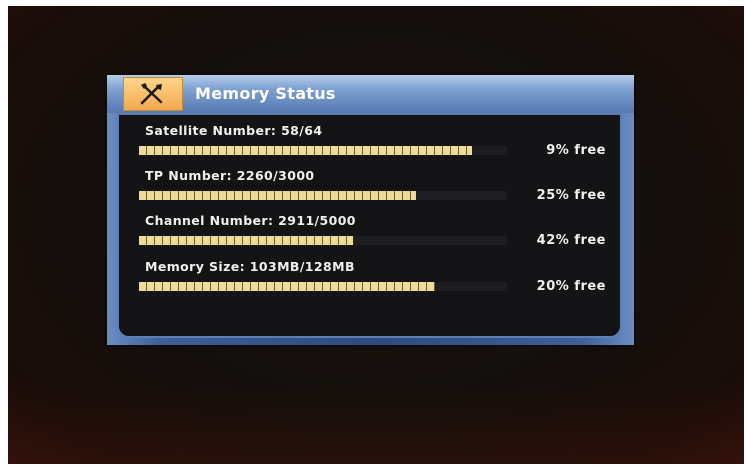 The width and height of the screenshot is (746, 467). What do you see at coordinates (278, 195) in the screenshot?
I see `tp-usage-fill` at bounding box center [278, 195].